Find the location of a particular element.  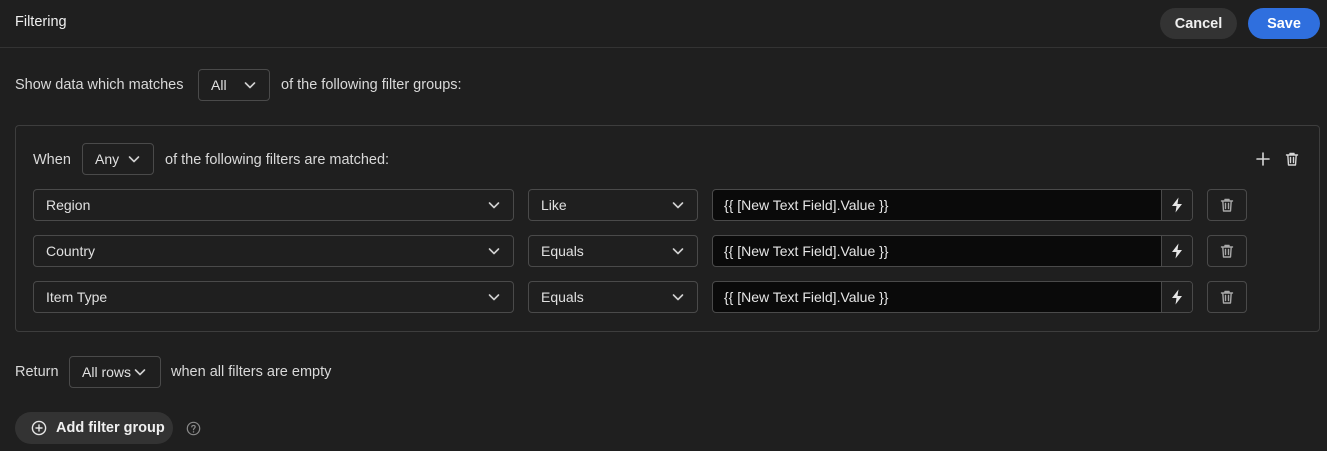

match-mode-select: All is located at coordinates (234, 85).